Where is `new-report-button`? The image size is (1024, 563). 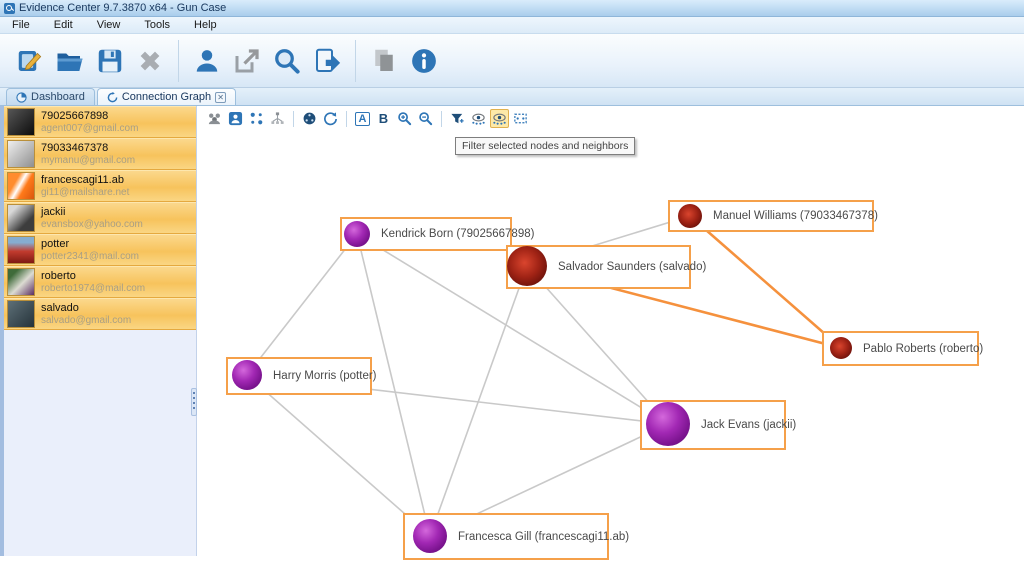
new-report-button is located at coordinates (30, 61).